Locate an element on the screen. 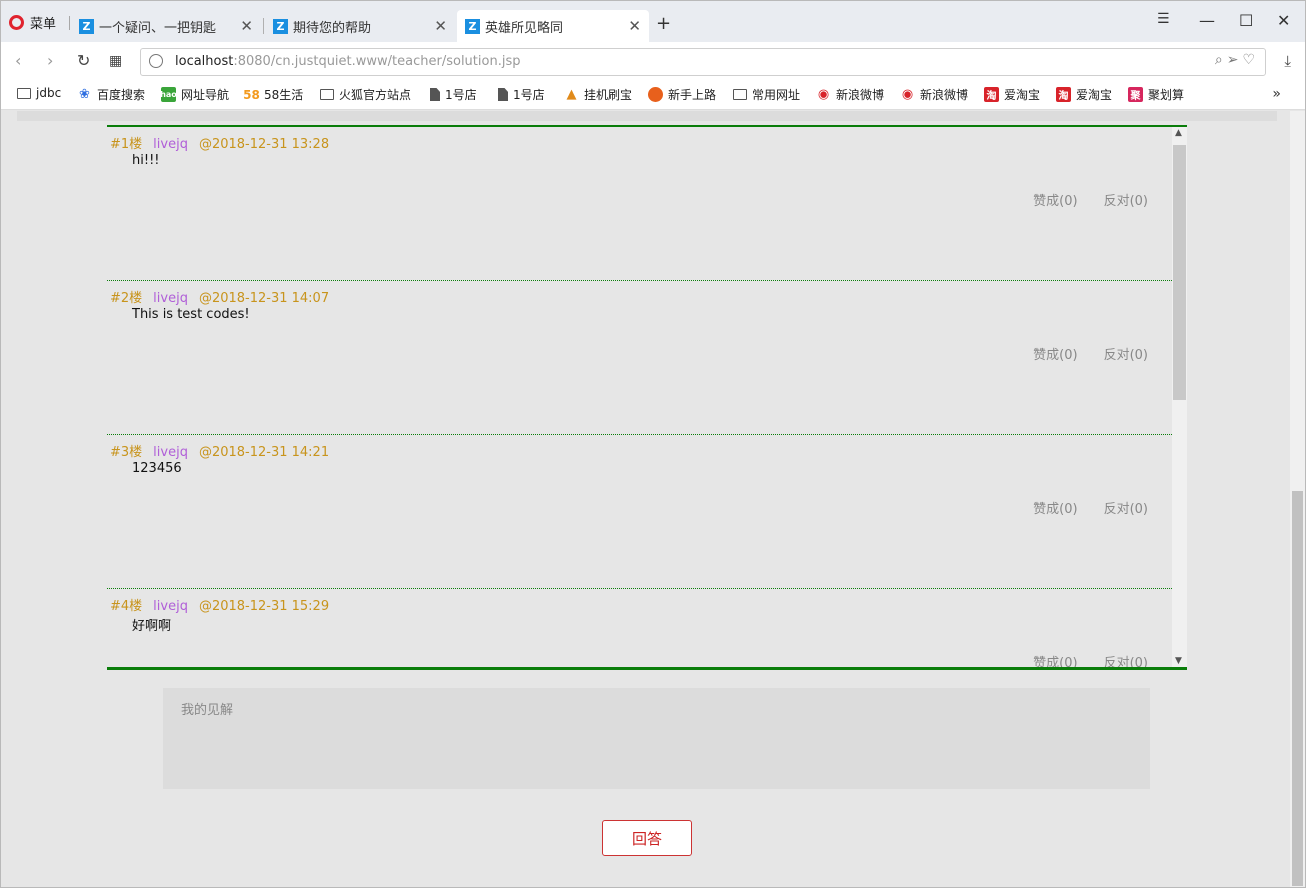  tab-menu-icon: ☰ is located at coordinates (1163, 19).